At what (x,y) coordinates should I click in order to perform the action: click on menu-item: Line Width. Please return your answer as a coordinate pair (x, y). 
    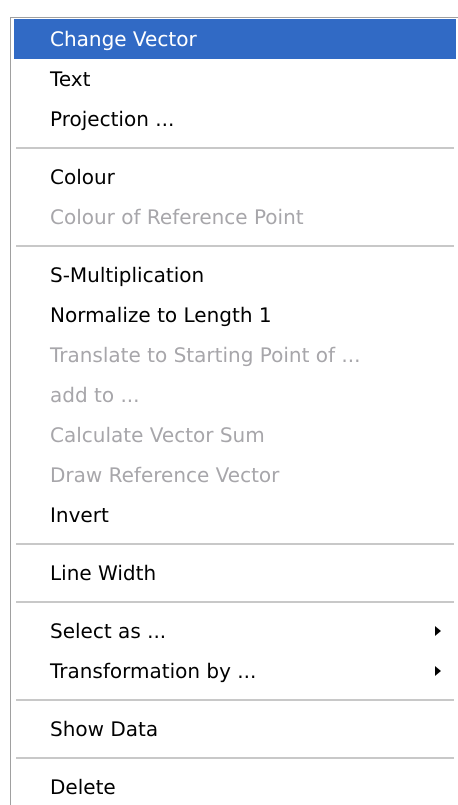
    Looking at the image, I should click on (235, 573).